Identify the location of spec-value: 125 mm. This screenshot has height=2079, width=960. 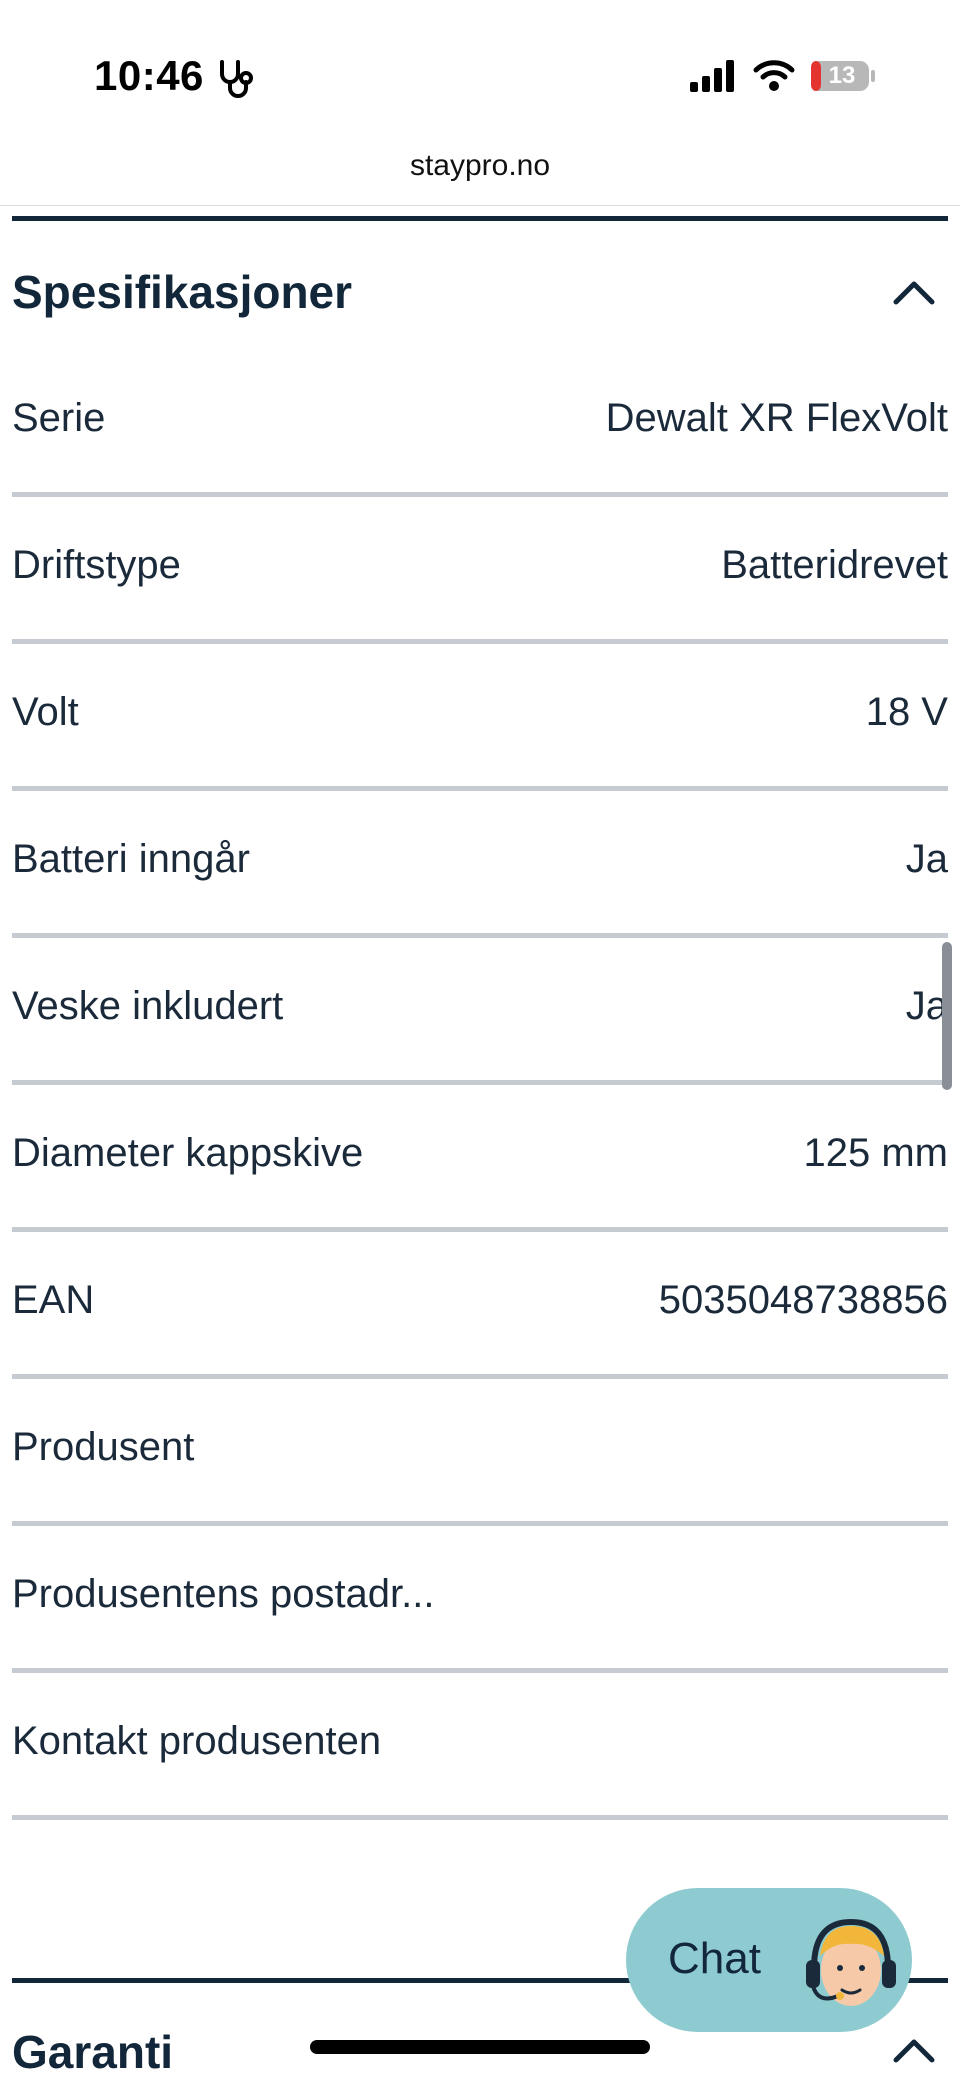
(876, 1153).